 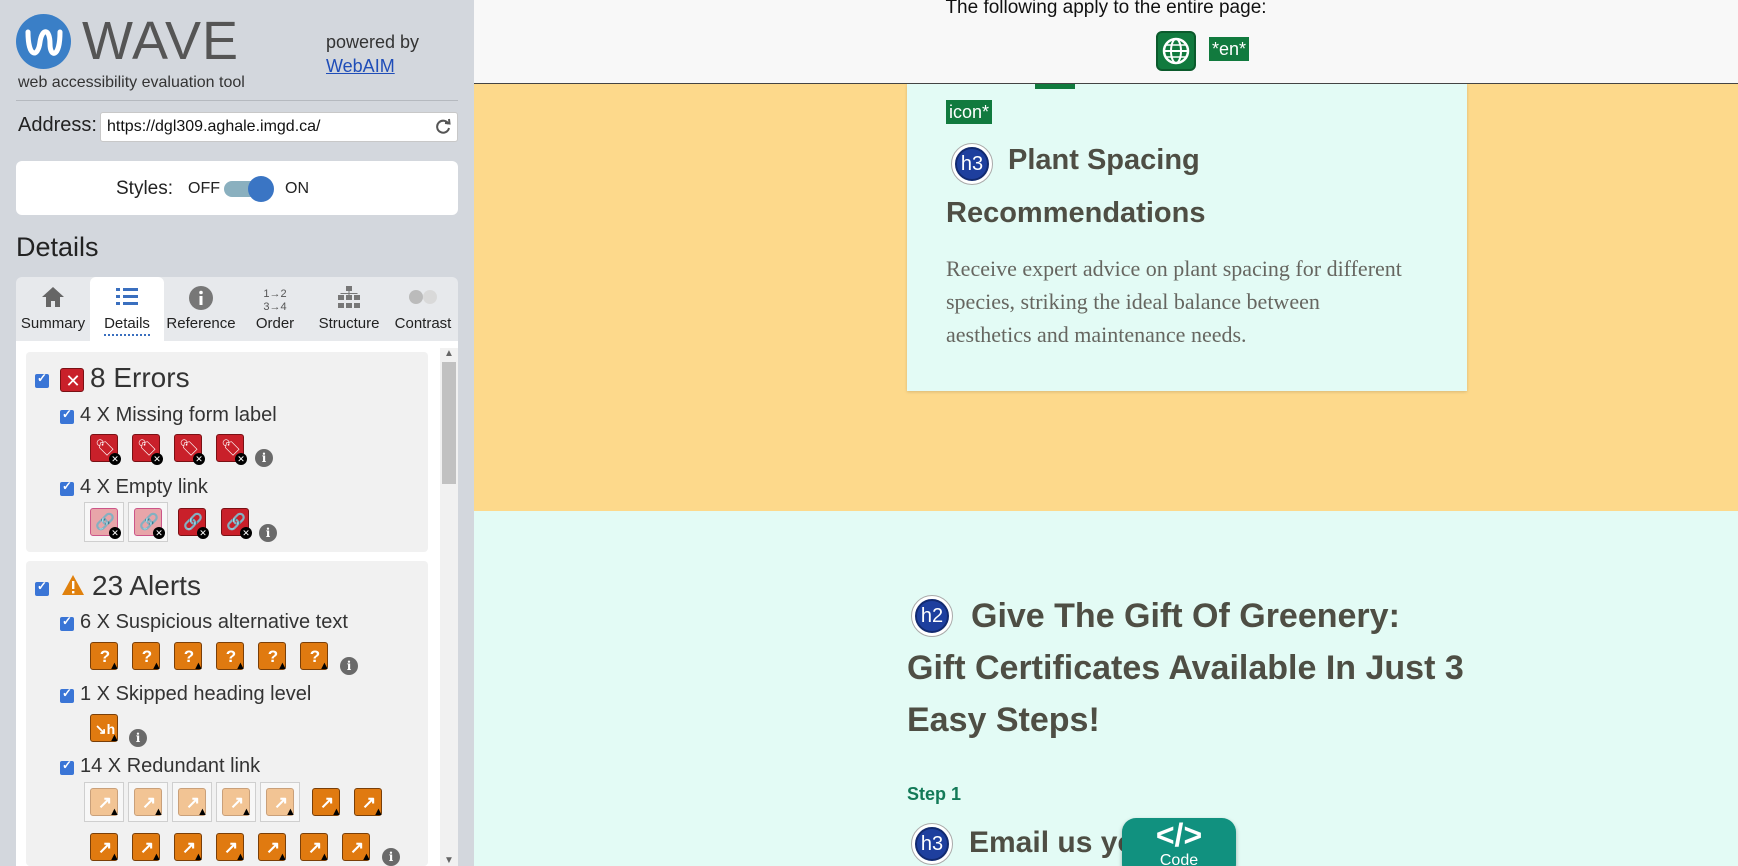 What do you see at coordinates (146, 585) in the screenshot?
I see `alerts-title: 23 Alerts` at bounding box center [146, 585].